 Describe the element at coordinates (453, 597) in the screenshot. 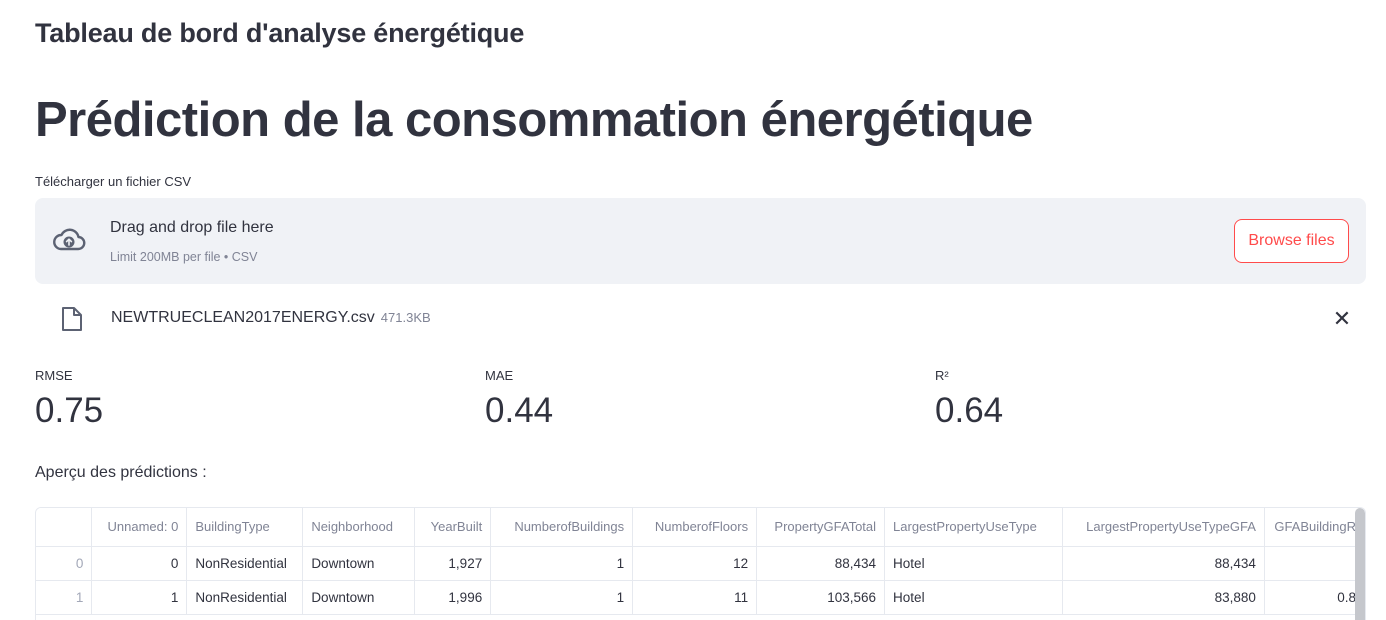

I see `table-cell: 1,996` at that location.